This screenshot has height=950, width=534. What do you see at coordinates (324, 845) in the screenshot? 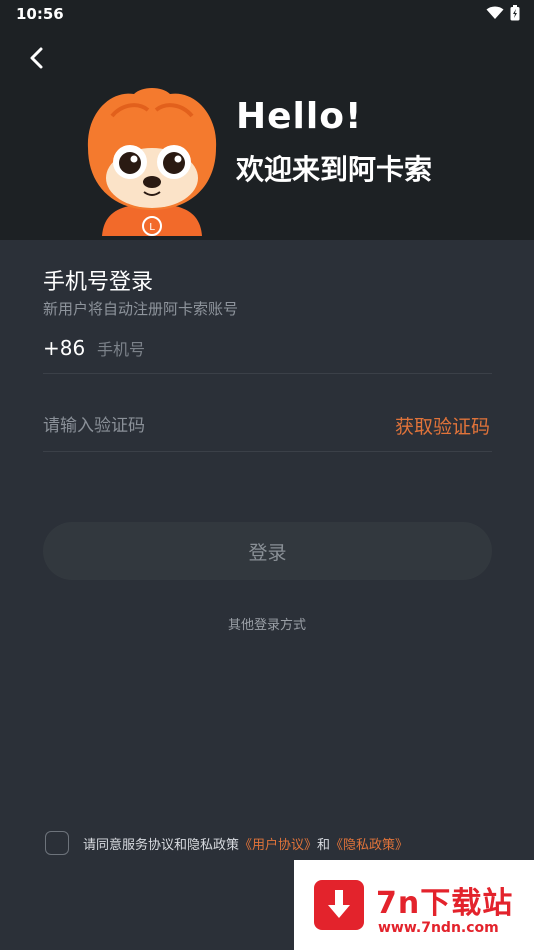
I see `agreement-connector: 和` at bounding box center [324, 845].